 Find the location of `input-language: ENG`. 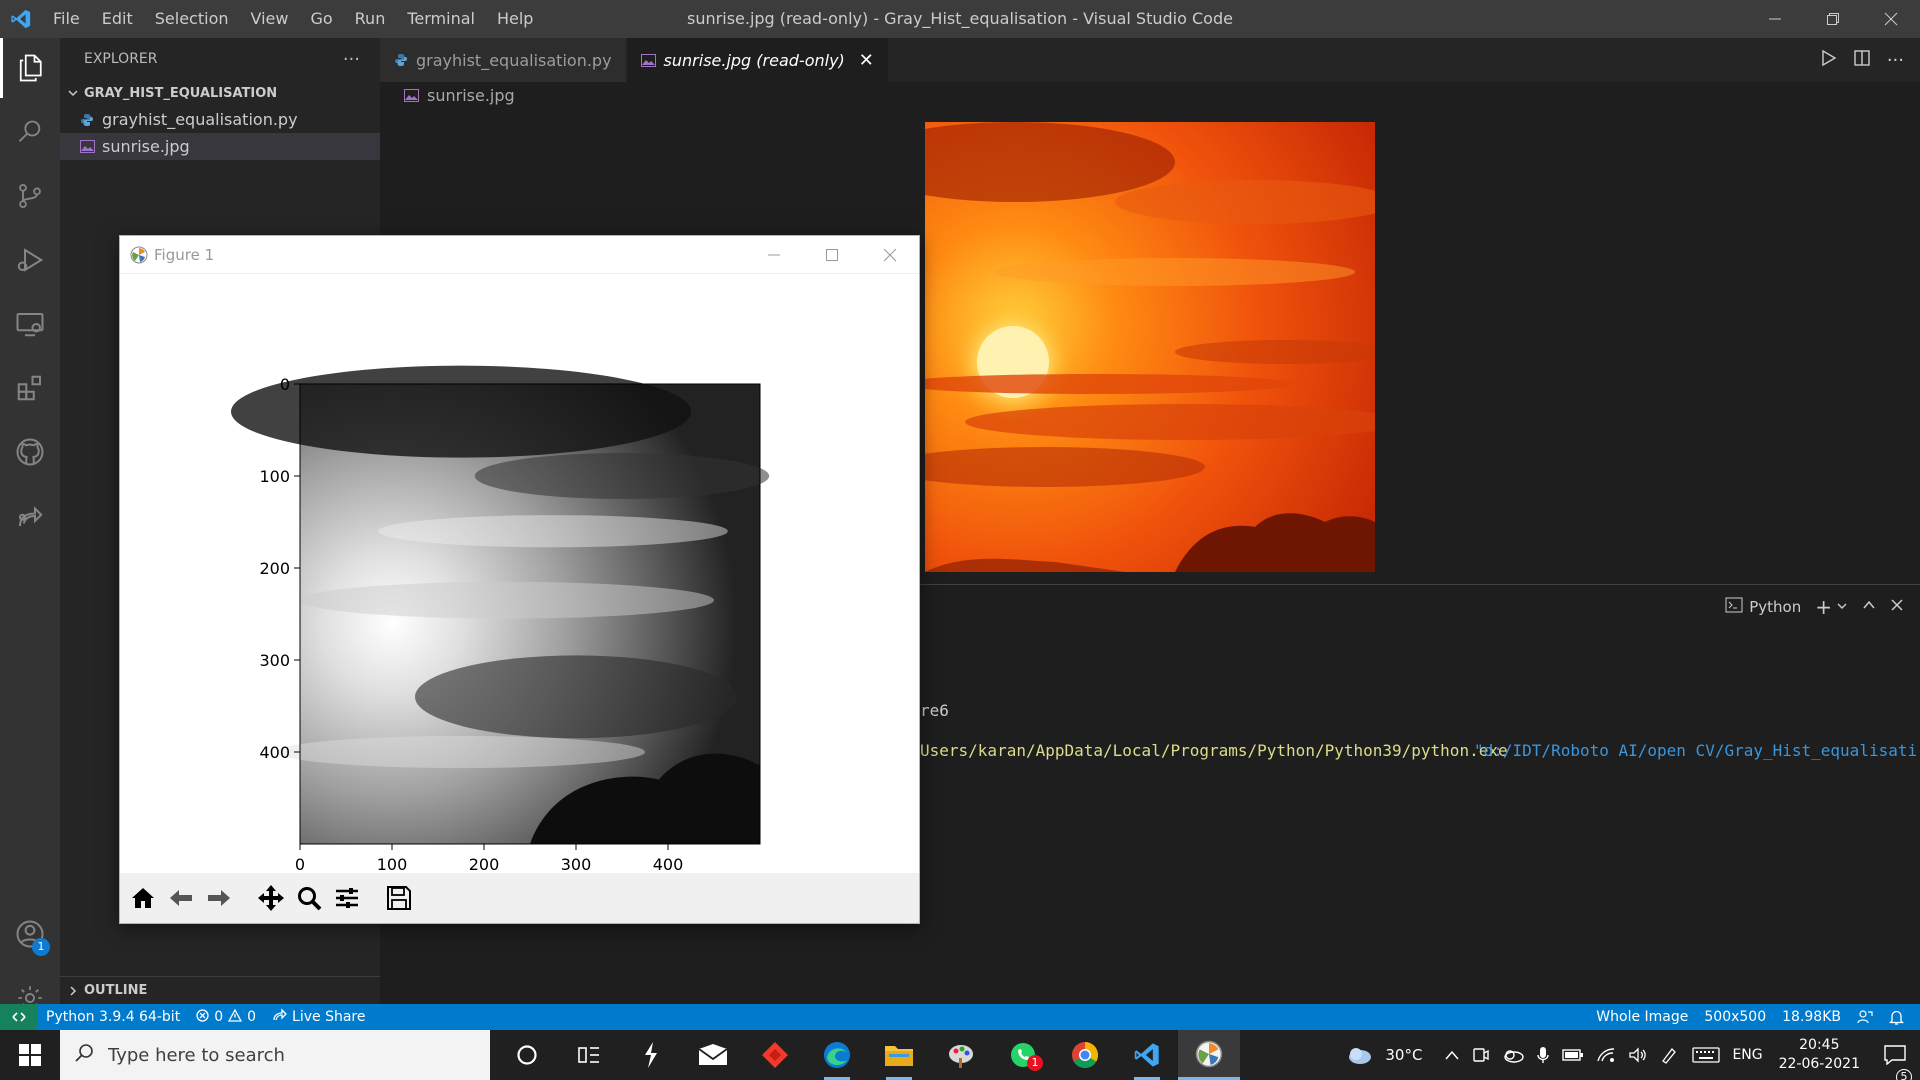

input-language: ENG is located at coordinates (1747, 1055).